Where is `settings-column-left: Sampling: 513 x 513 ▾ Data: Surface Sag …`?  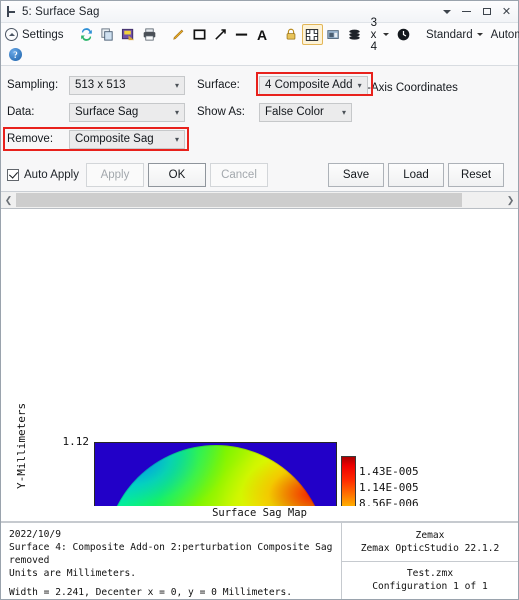 settings-column-left: Sampling: 513 x 513 ▾ Data: Surface Sag … is located at coordinates (100, 114).